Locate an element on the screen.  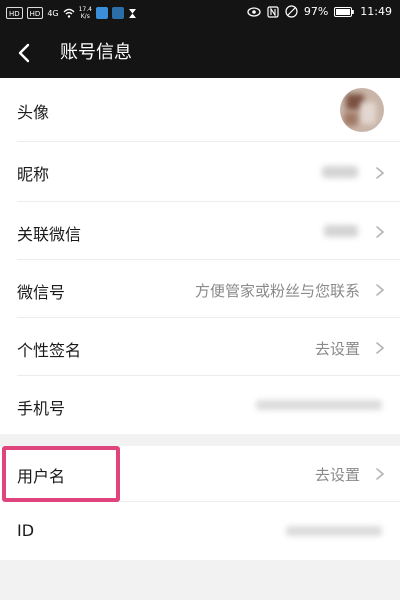
row-linked-wechat: 关联微信 is located at coordinates (200, 231).